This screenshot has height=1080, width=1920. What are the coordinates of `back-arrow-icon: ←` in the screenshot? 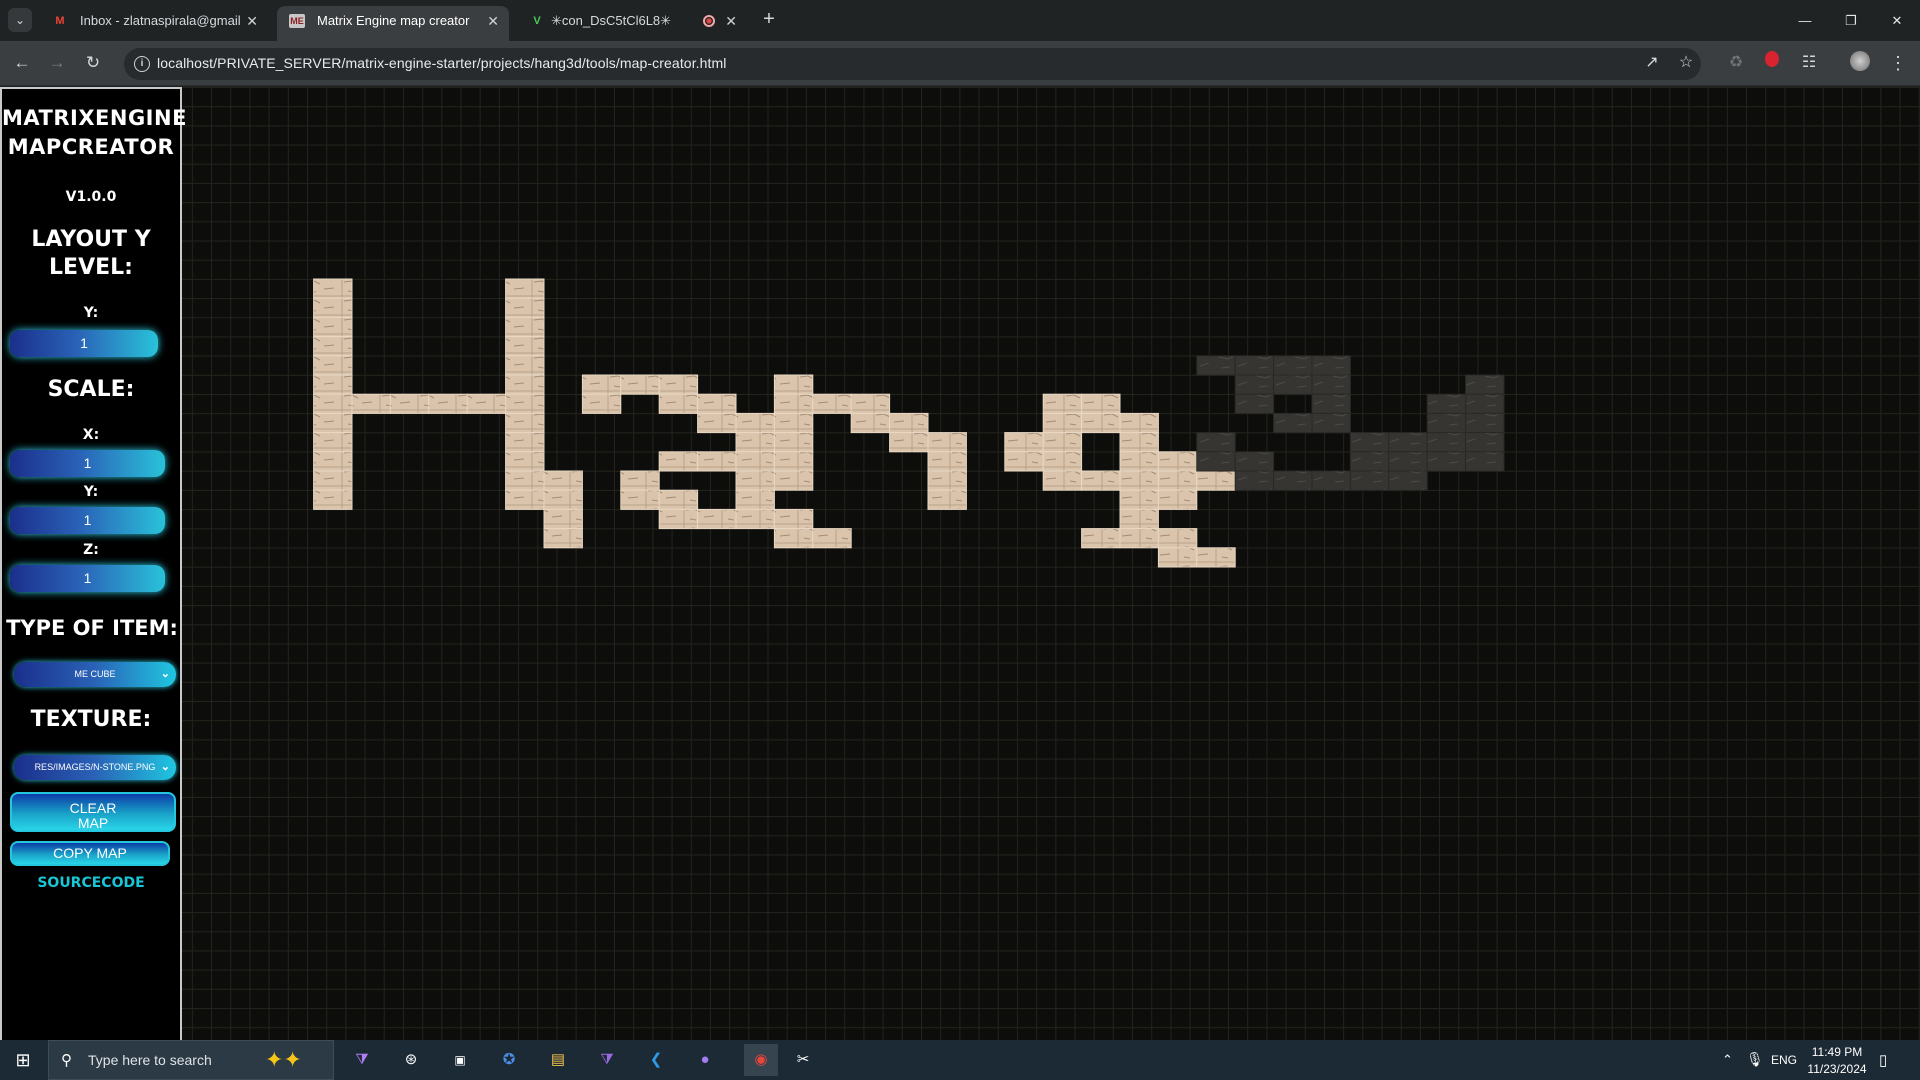 It's located at (22, 63).